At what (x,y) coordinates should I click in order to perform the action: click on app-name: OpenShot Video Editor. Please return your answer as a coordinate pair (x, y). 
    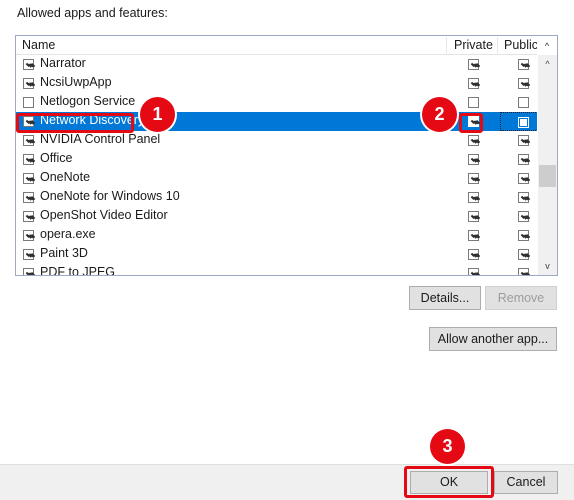
    Looking at the image, I should click on (104, 215).